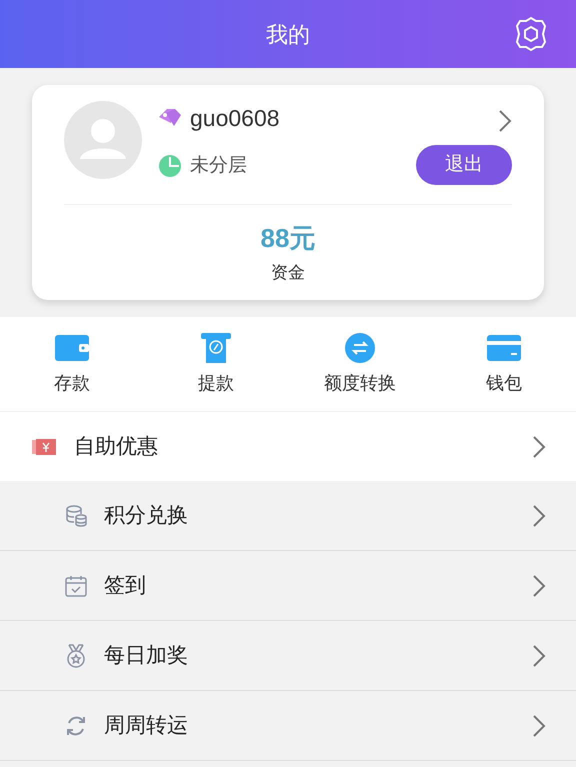 Image resolution: width=576 pixels, height=767 pixels. Describe the element at coordinates (504, 347) in the screenshot. I see `card-icon` at that location.